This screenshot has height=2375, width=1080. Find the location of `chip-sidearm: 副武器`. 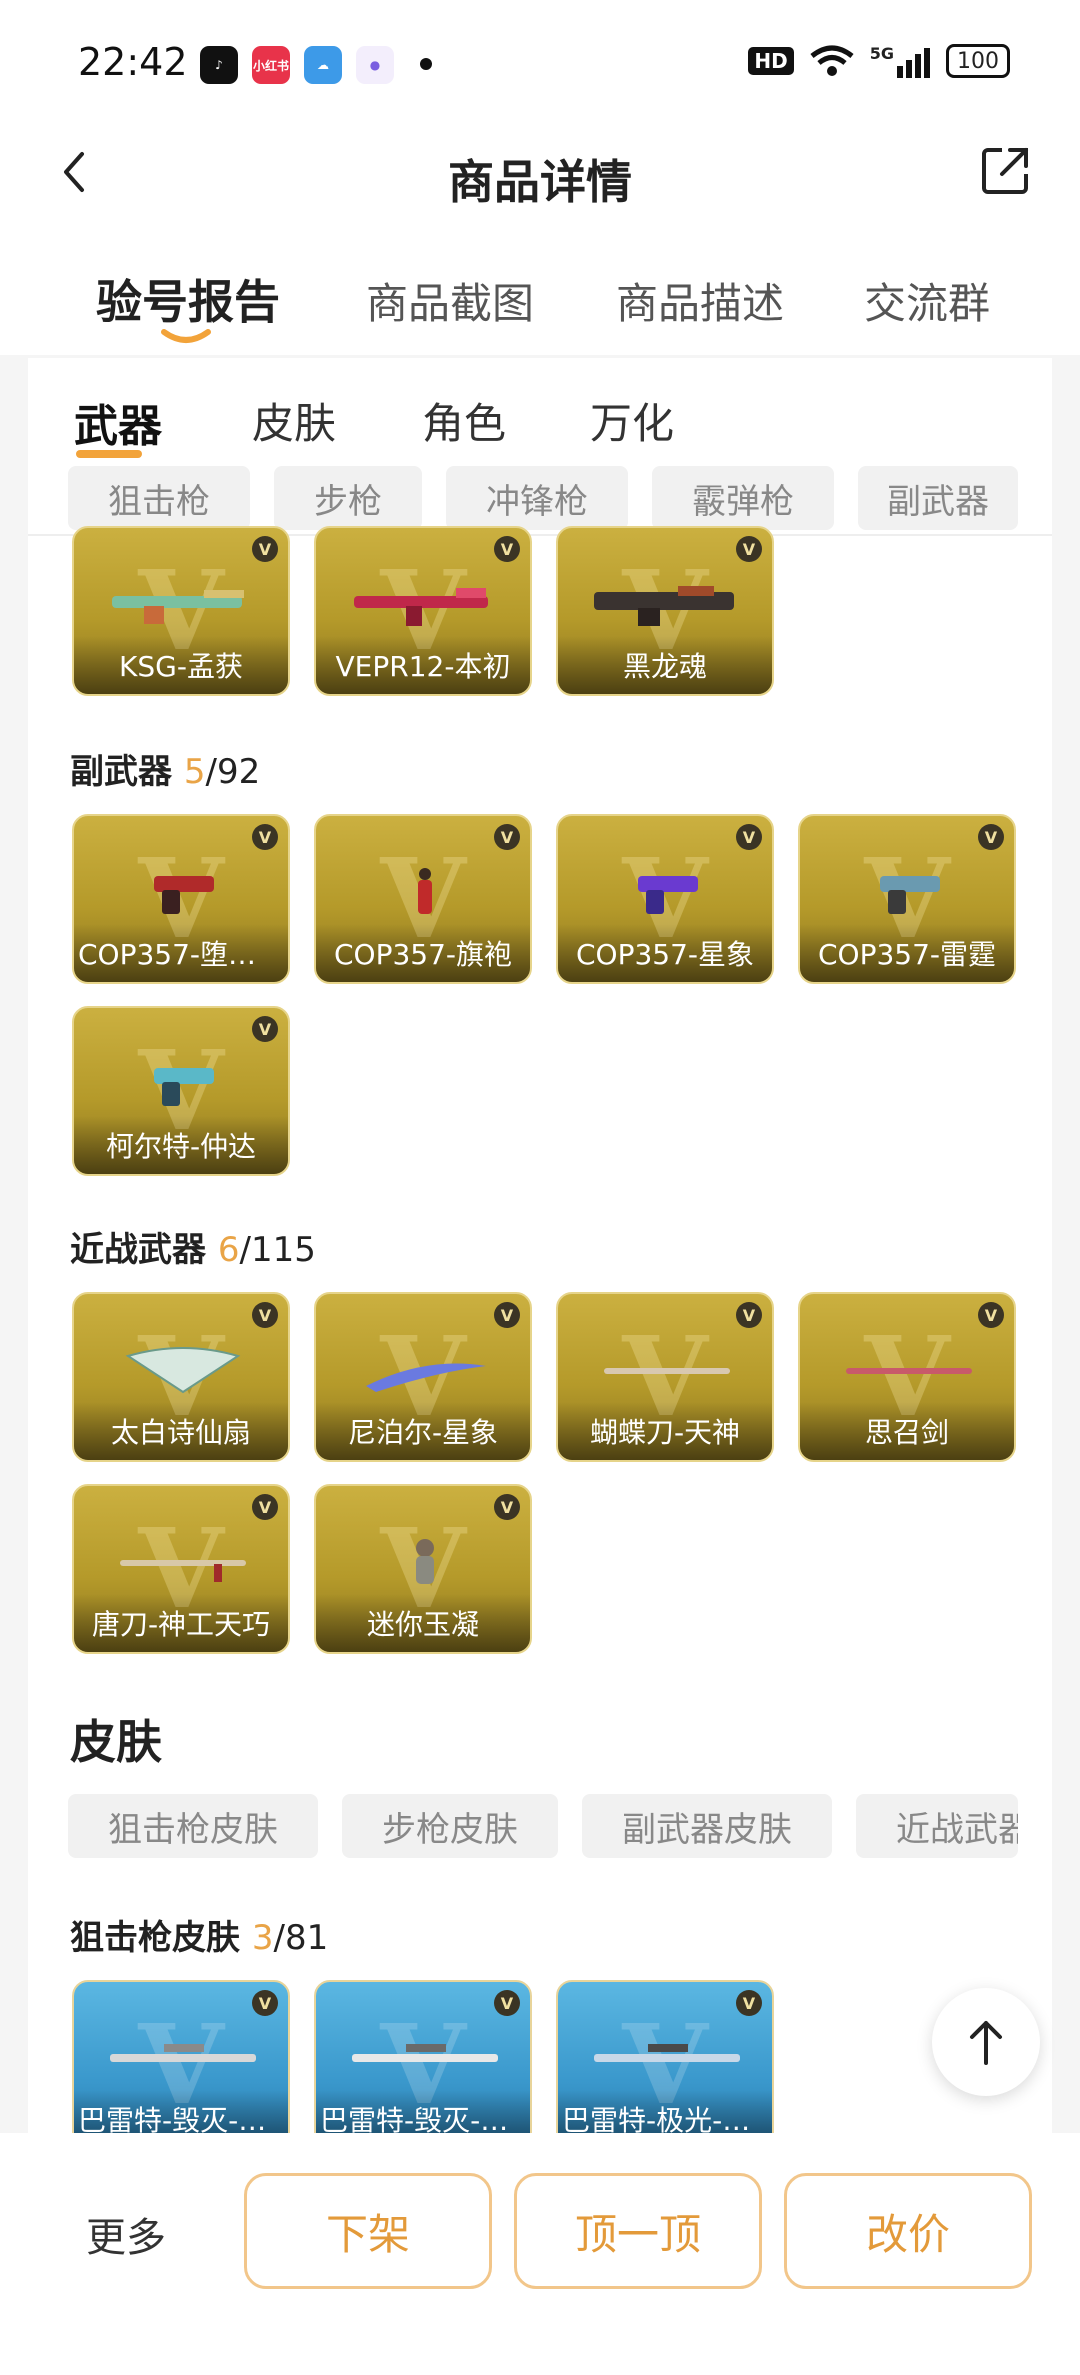

chip-sidearm: 副武器 is located at coordinates (938, 498).